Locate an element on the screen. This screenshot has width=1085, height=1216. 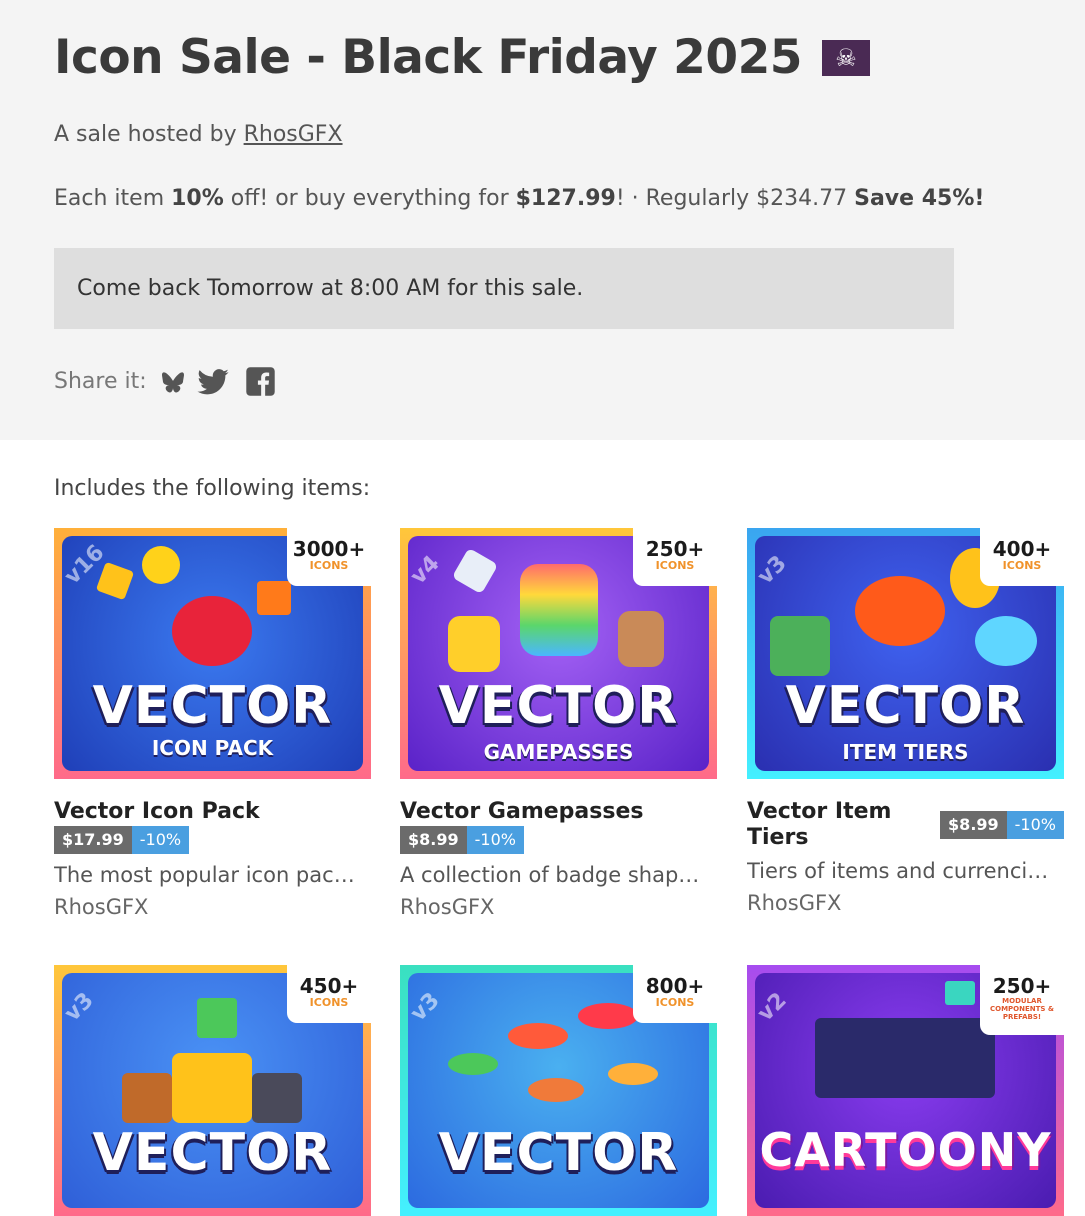
product-title: Vector Gamepasses is located at coordinates (558, 812).